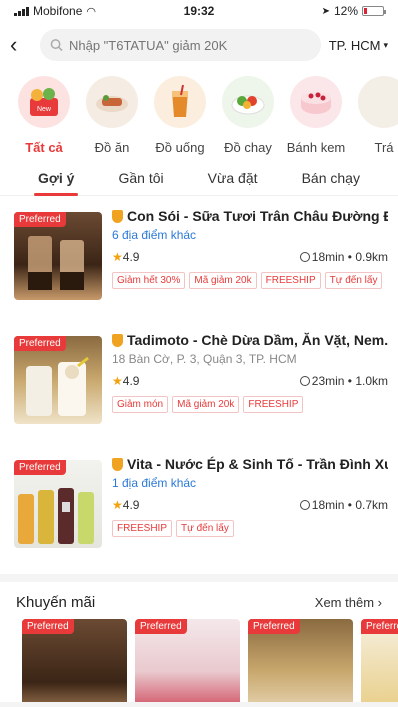  I want to click on bottom-strip, so click(199, 704).